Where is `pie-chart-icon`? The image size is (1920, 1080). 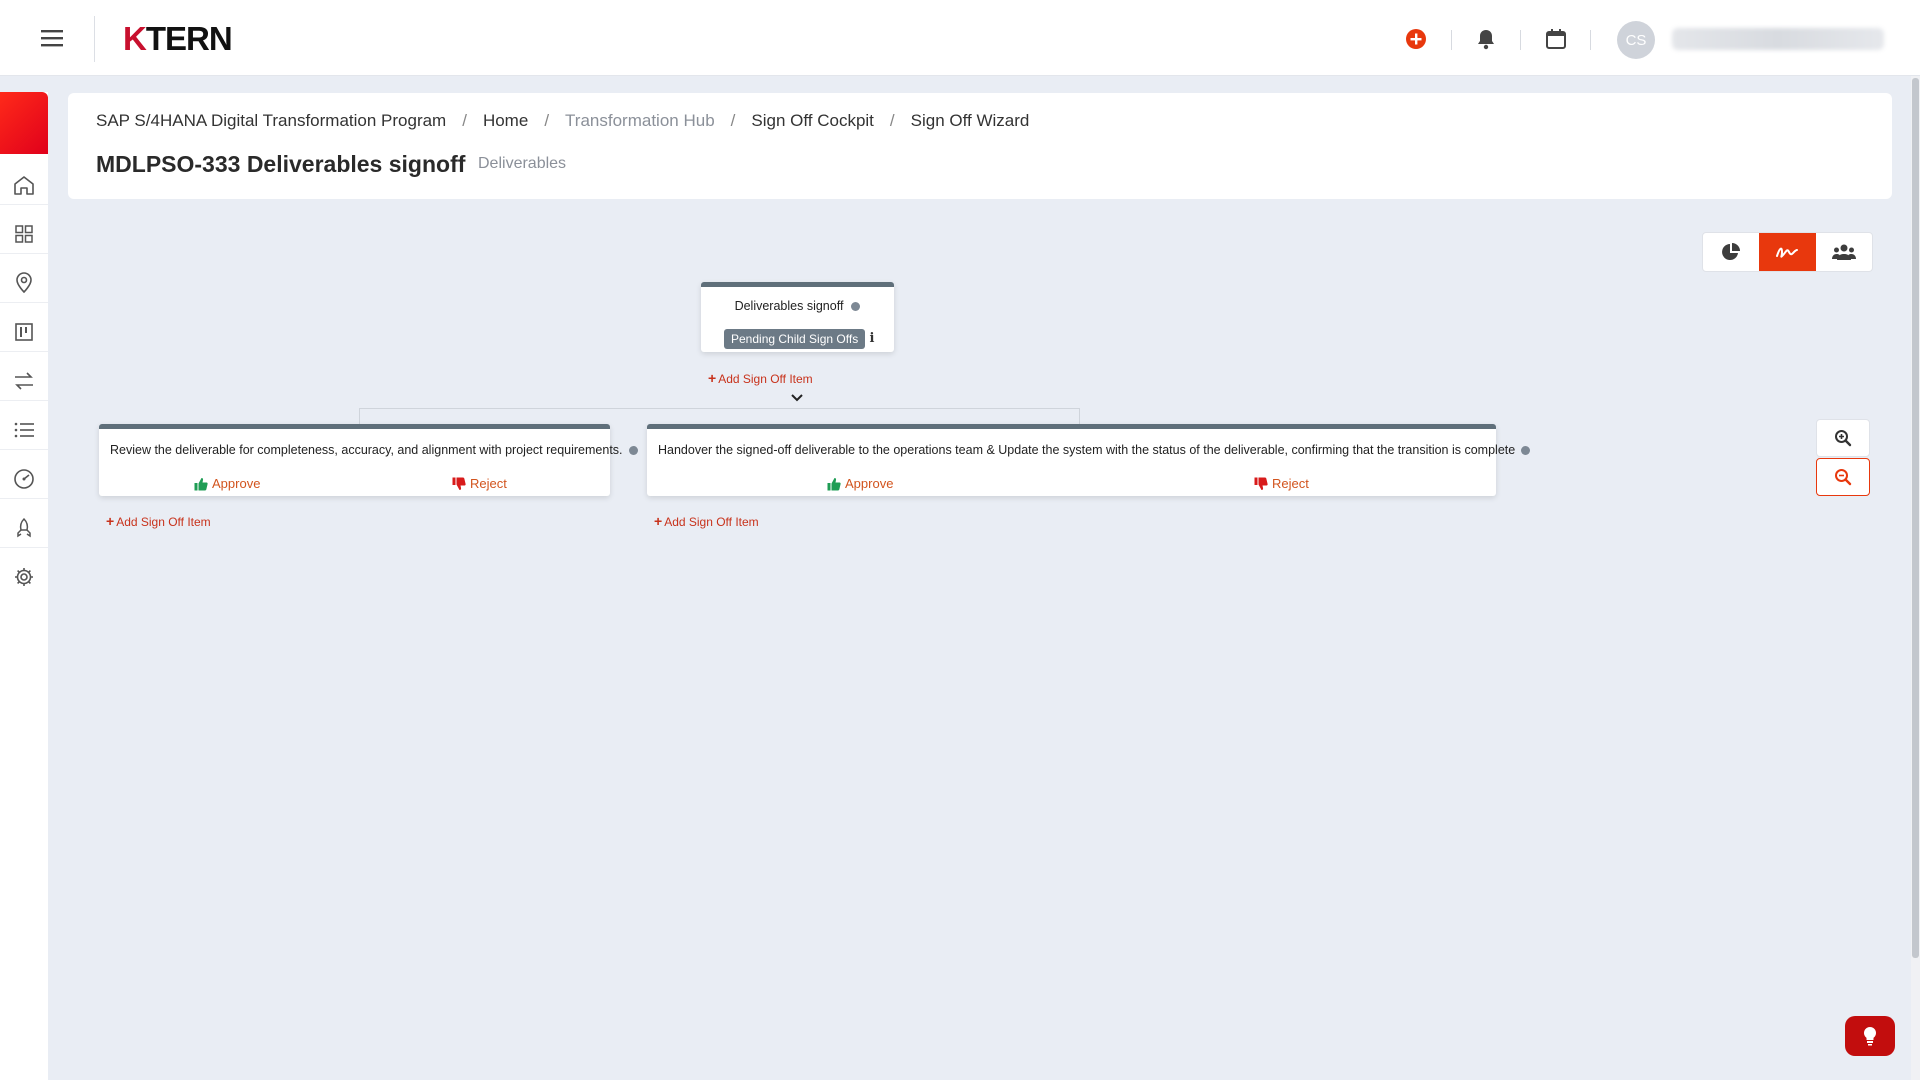
pie-chart-icon is located at coordinates (1731, 252).